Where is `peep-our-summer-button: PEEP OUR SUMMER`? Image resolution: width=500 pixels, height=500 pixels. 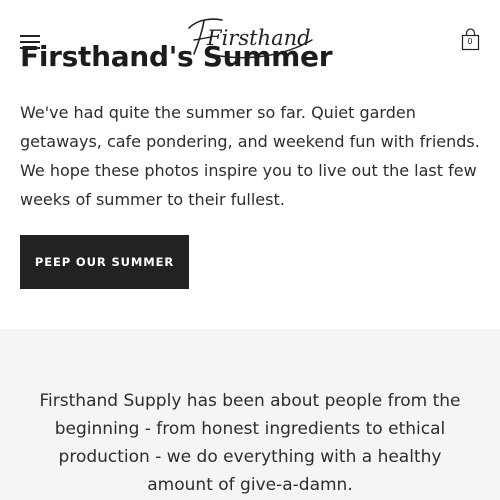
peep-our-summer-button: PEEP OUR SUMMER is located at coordinates (104, 262).